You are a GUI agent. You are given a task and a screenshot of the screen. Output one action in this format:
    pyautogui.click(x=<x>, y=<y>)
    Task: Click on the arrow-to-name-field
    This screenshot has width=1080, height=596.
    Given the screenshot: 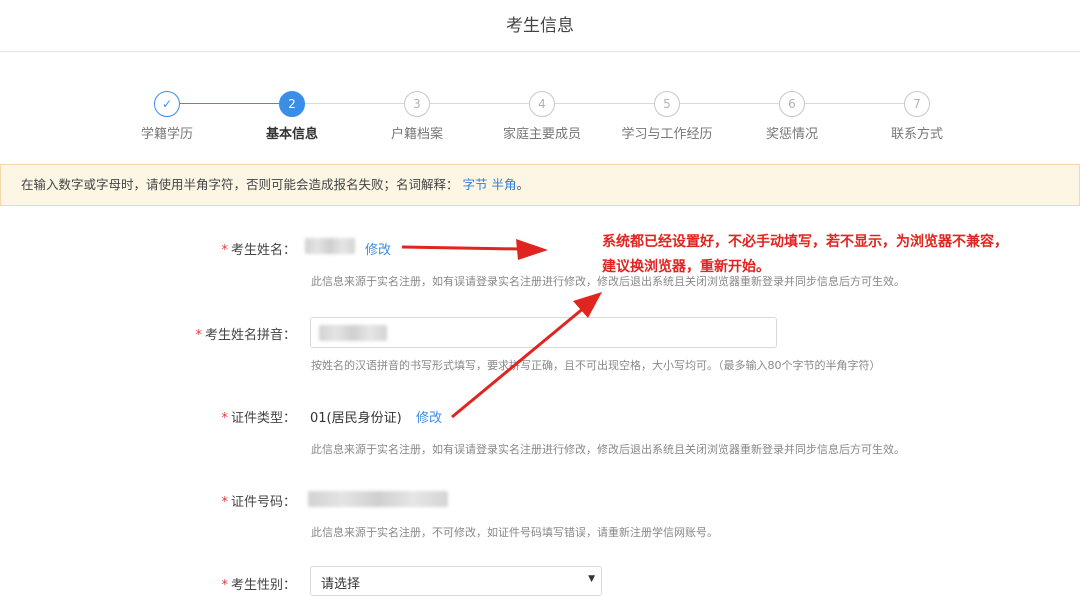 What is the action you would take?
    pyautogui.click(x=461, y=248)
    